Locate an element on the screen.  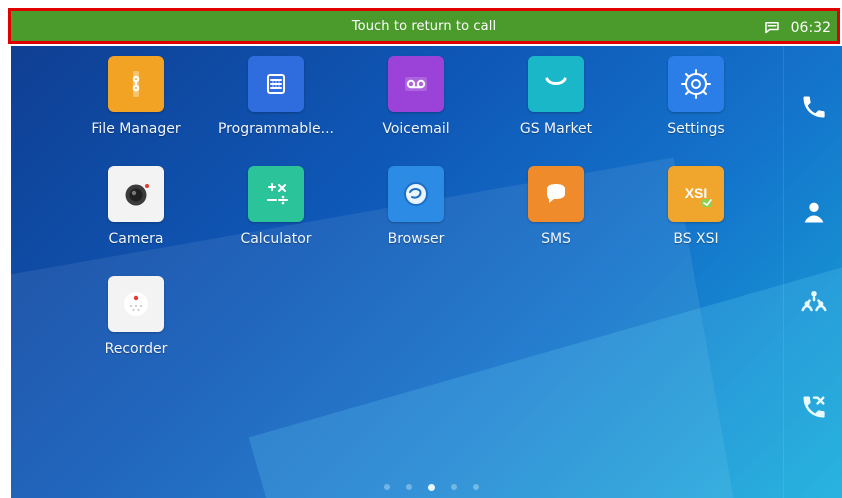
app-voicemail: Voicemail is located at coordinates (416, 98).